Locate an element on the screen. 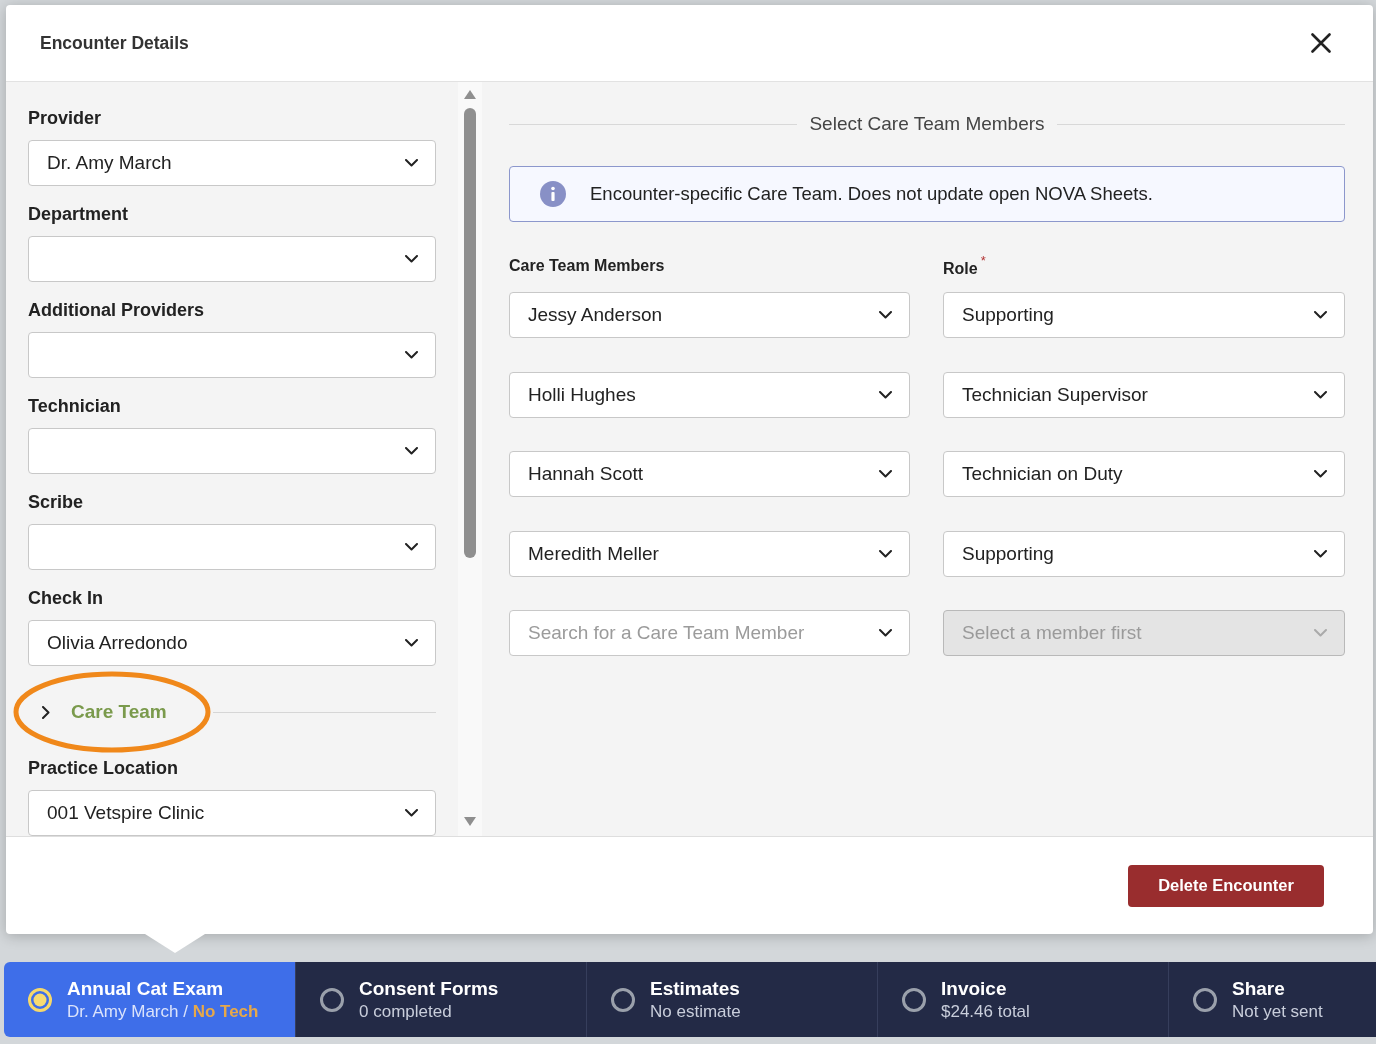  role-dropdown: Technician on Duty is located at coordinates (1144, 474).